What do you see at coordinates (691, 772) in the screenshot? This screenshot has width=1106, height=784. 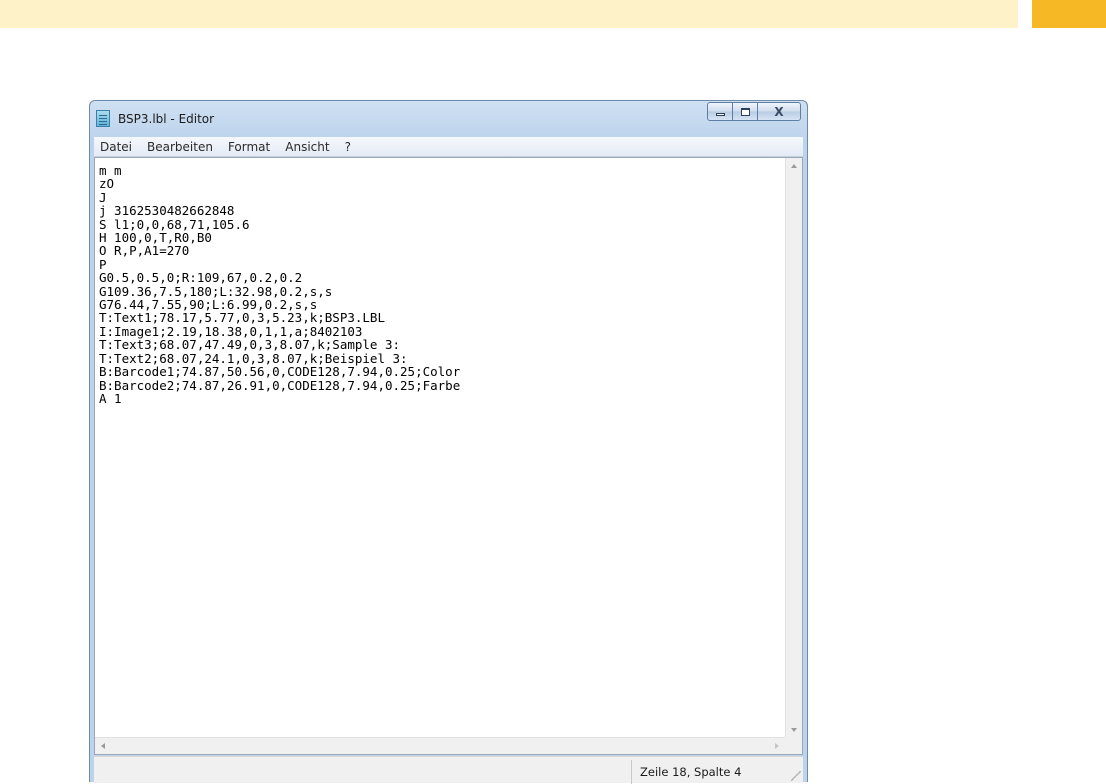 I see `cursor-position: Zeile 18, Spalte 4` at bounding box center [691, 772].